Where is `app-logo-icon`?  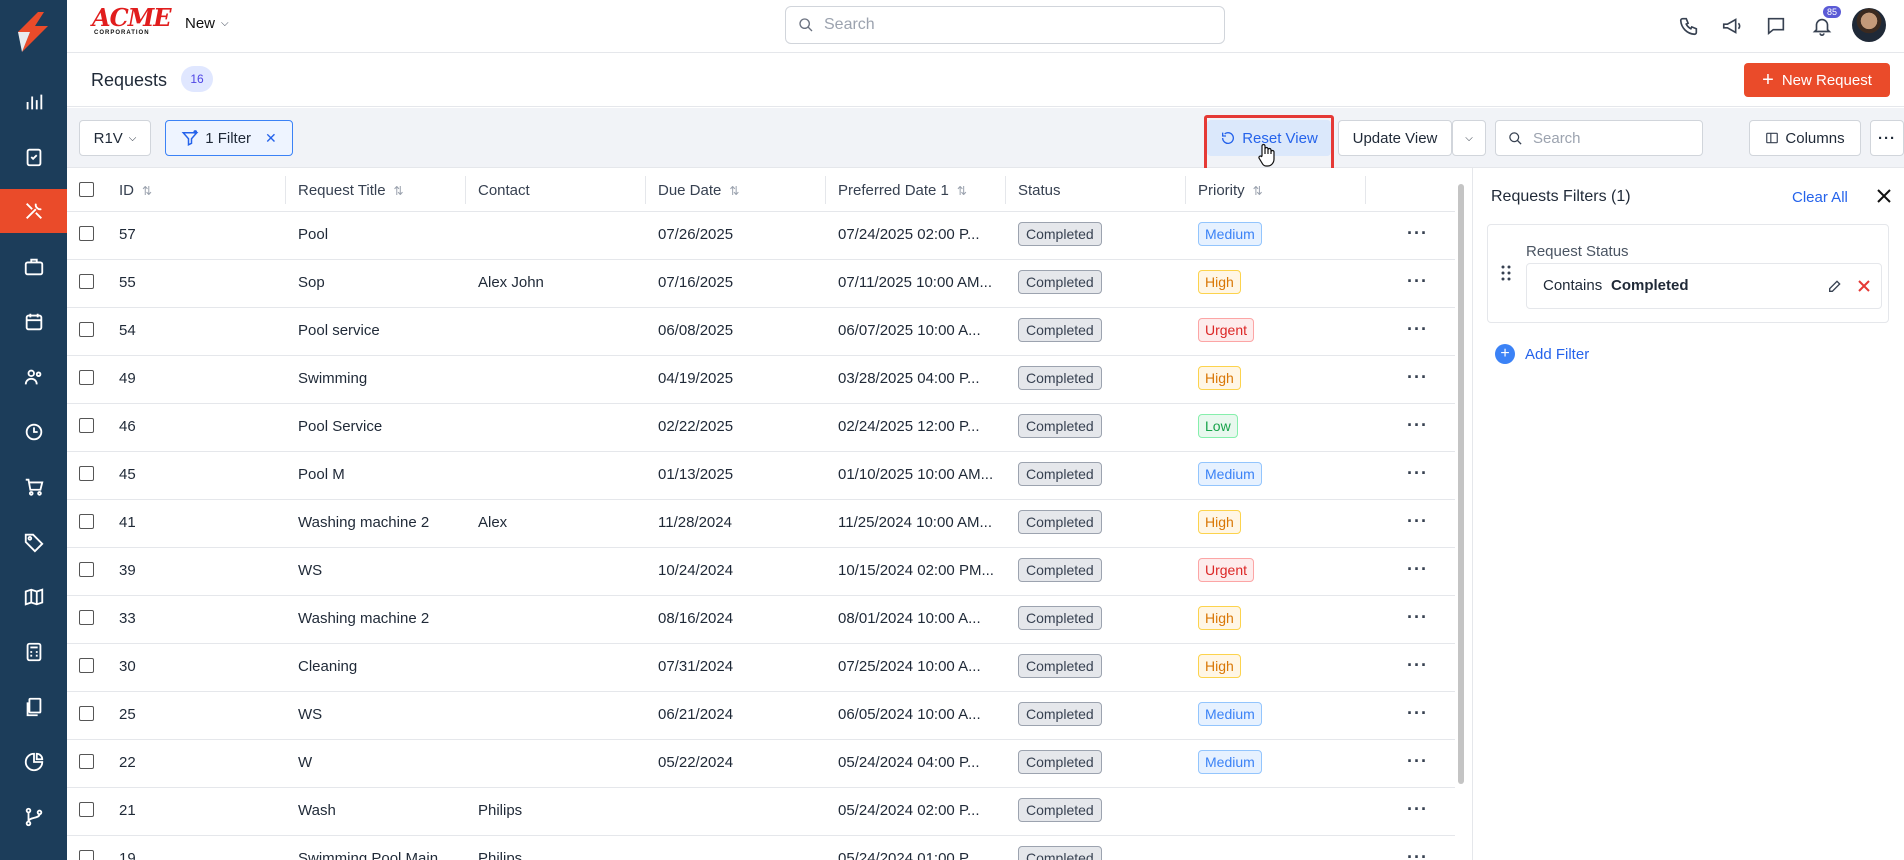
app-logo-icon is located at coordinates (33, 32).